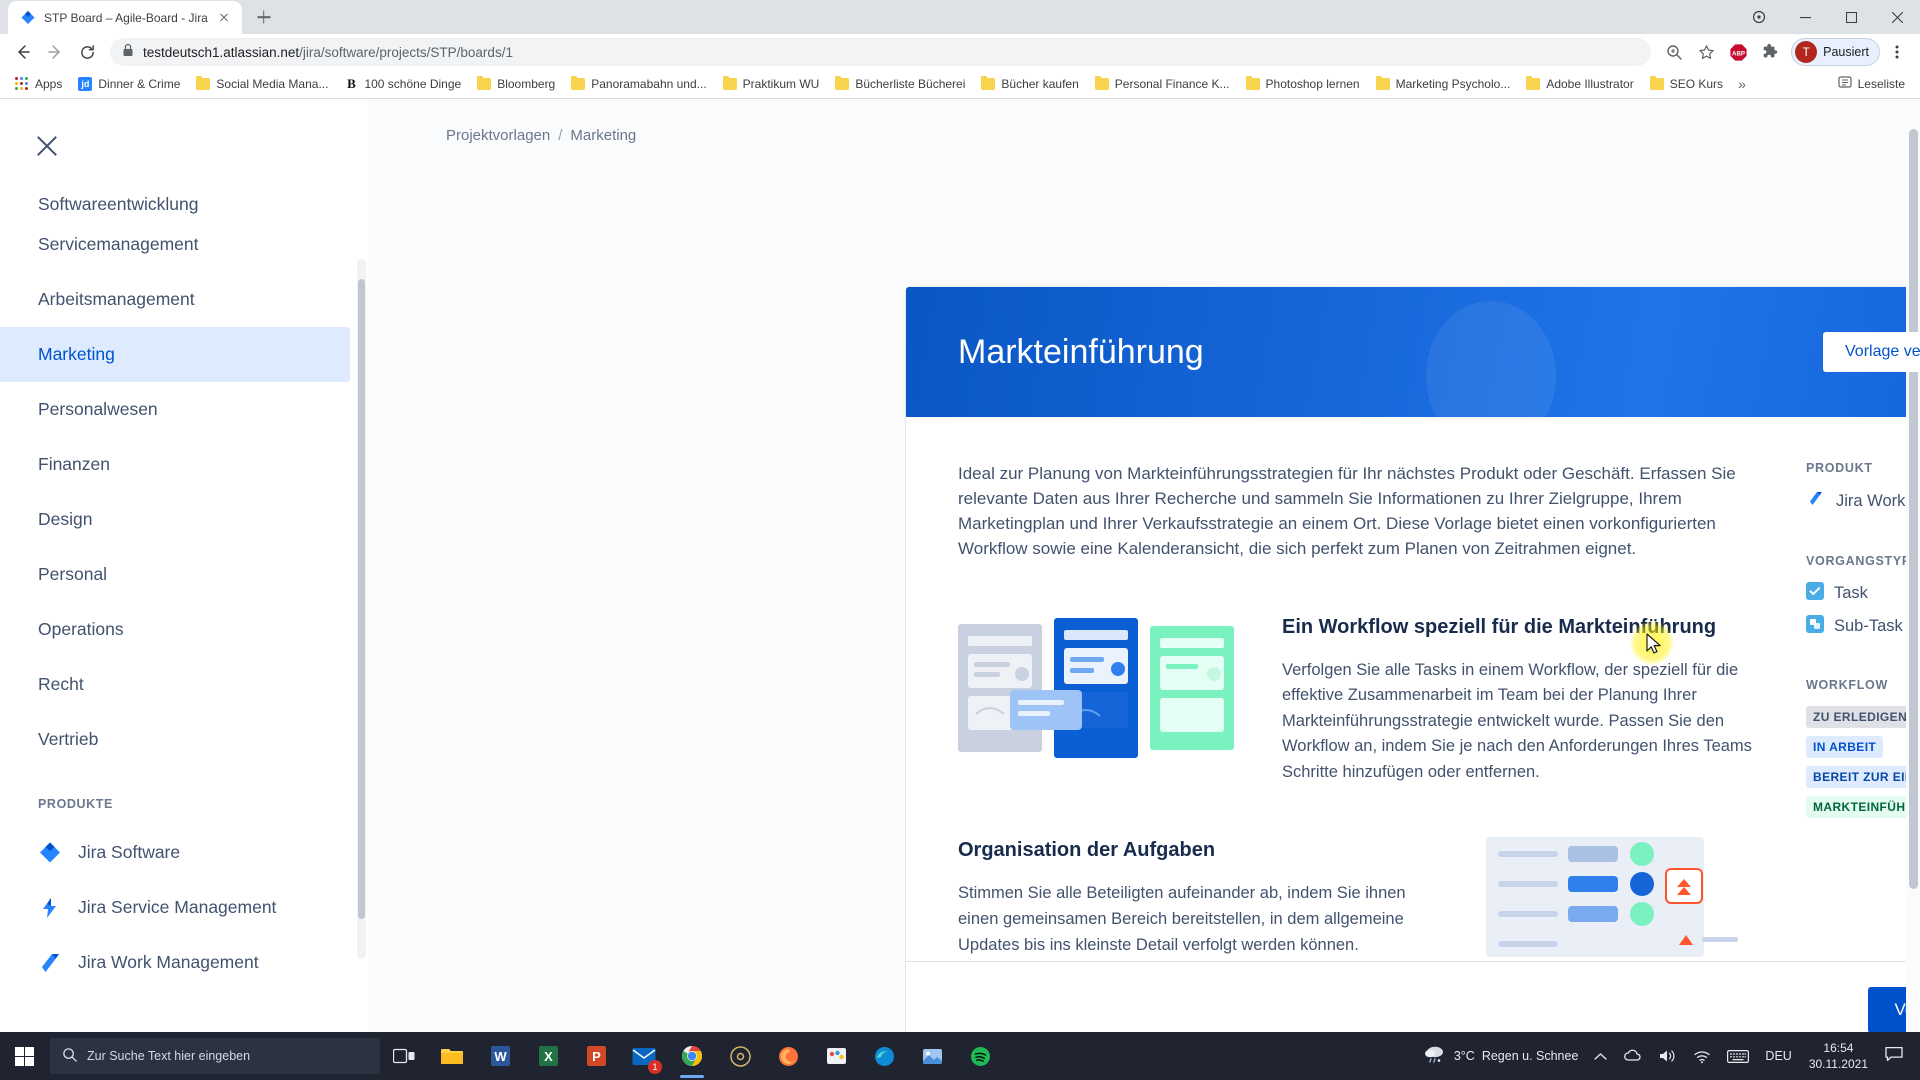 This screenshot has height=1080, width=1920. Describe the element at coordinates (175, 197) in the screenshot. I see `sidebar-item-softwareentwicklung: Softwareentwicklung` at that location.